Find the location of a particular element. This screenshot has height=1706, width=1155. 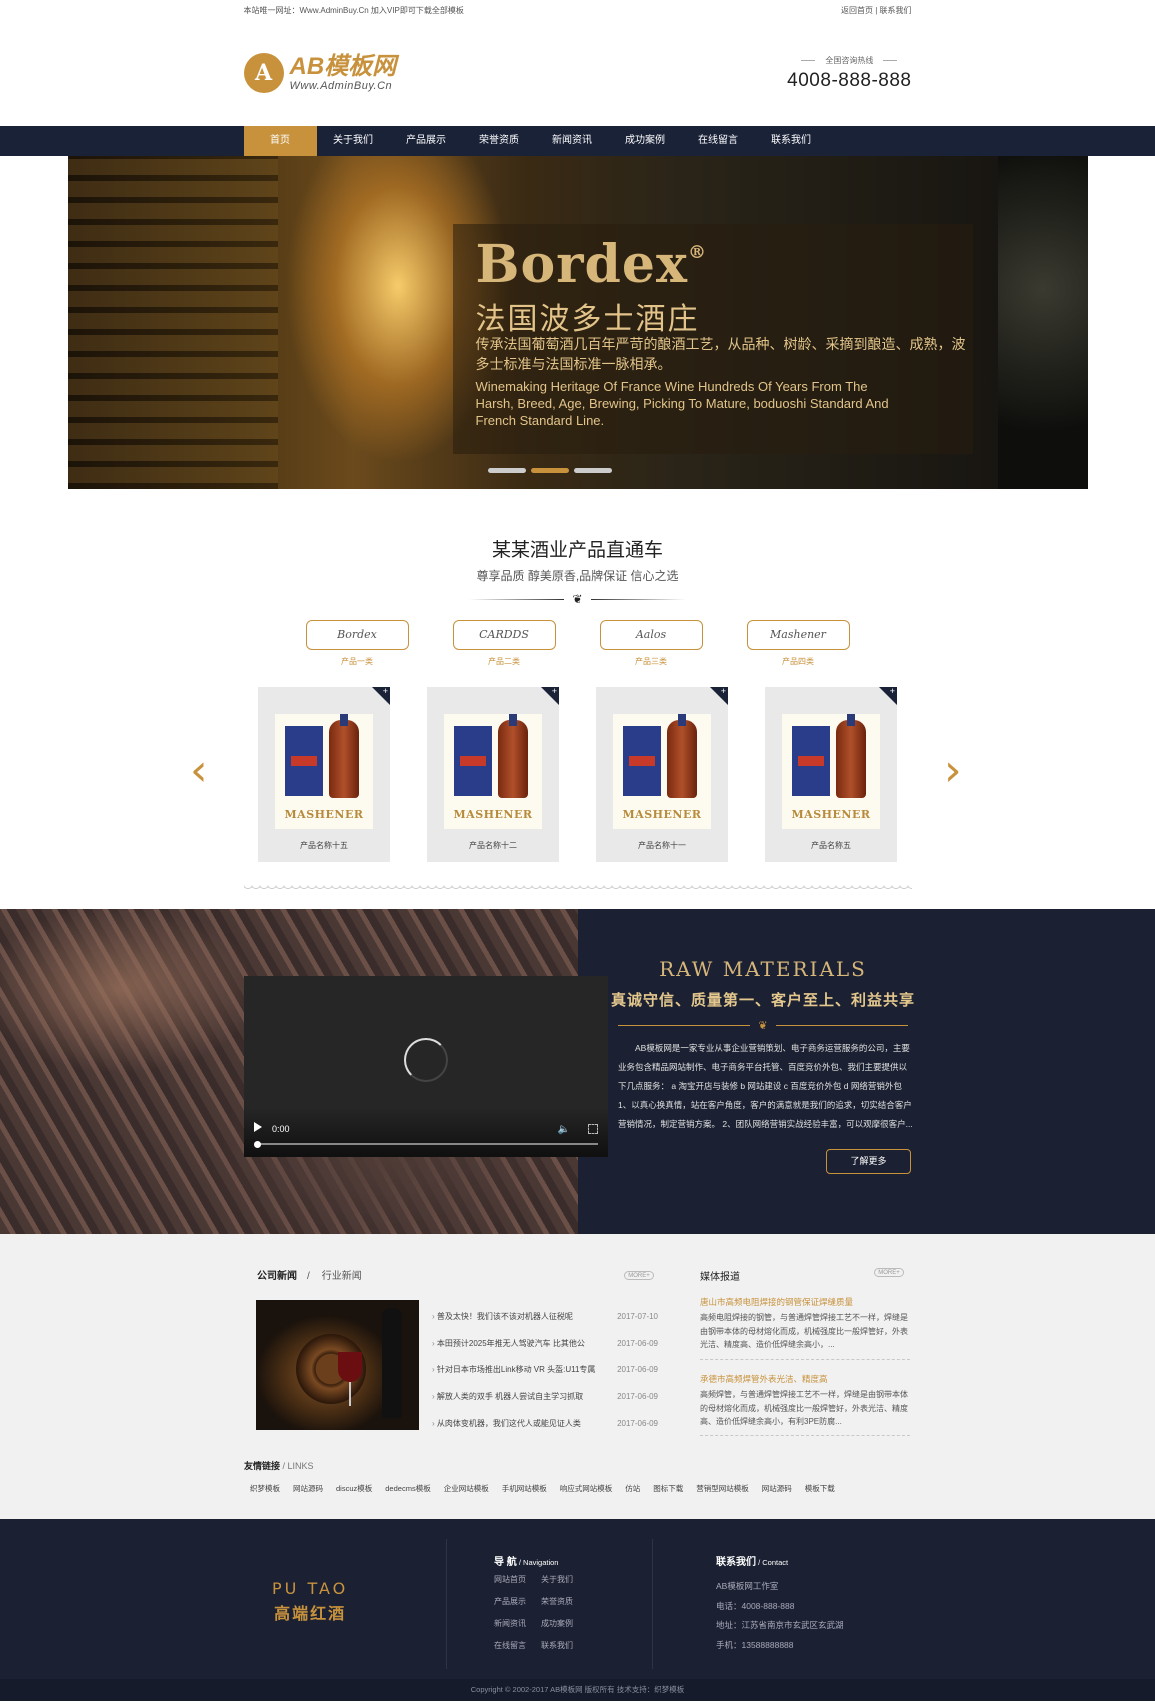

footer-nav-link: 在线留言 is located at coordinates (517, 1645).